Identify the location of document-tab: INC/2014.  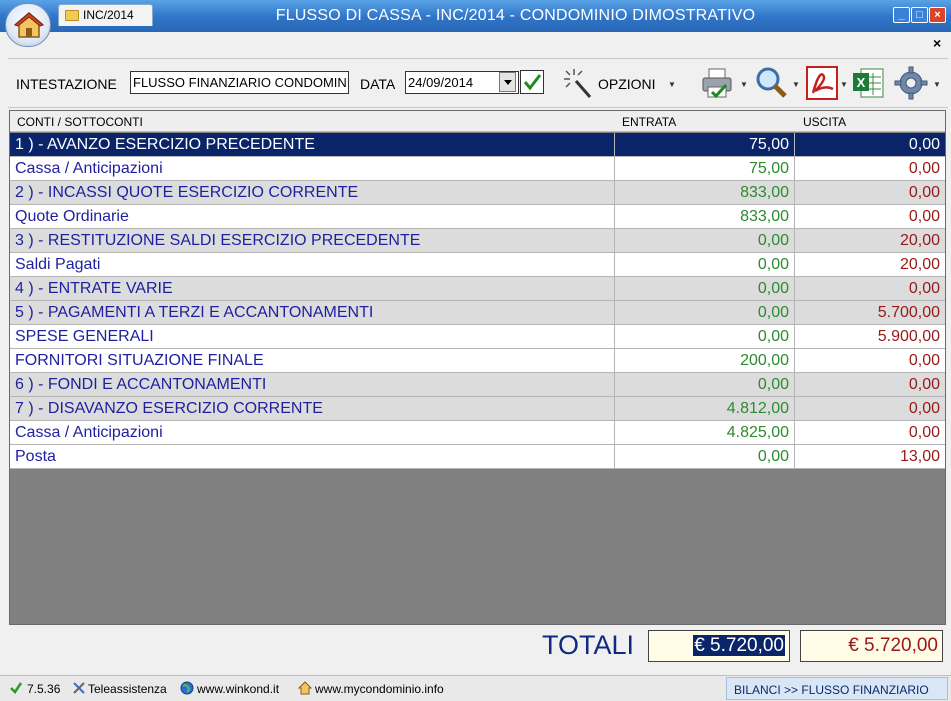
(105, 15).